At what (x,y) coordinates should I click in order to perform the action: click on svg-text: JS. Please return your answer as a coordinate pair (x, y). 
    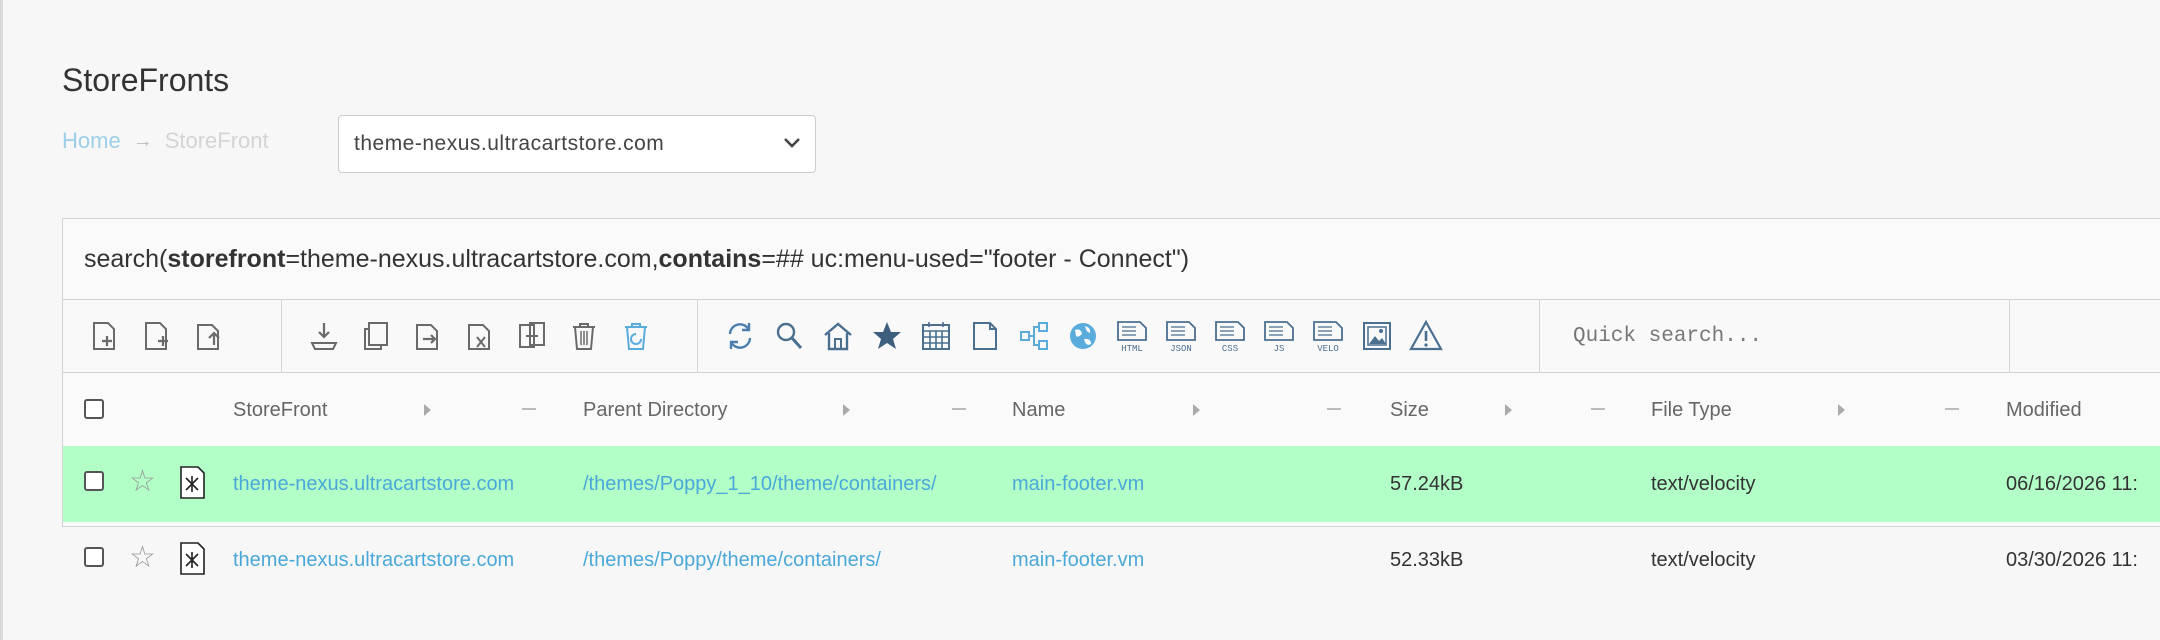
    Looking at the image, I should click on (1279, 349).